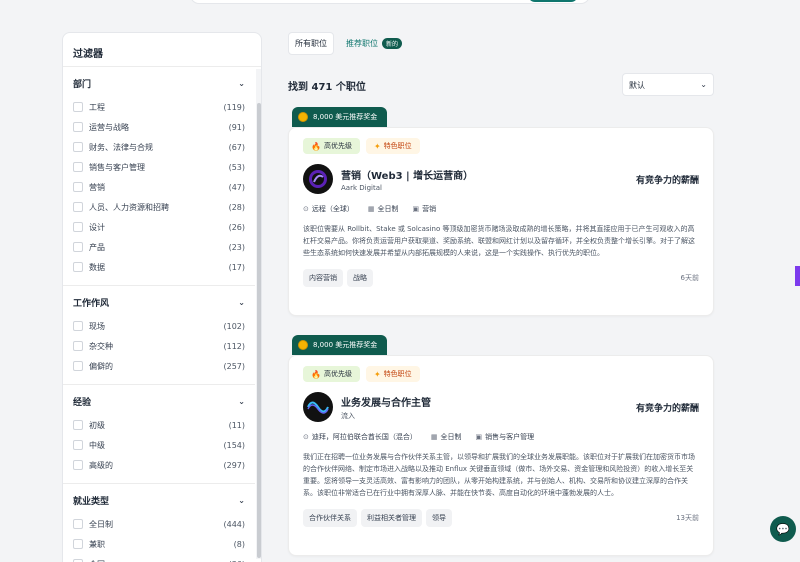  What do you see at coordinates (159, 445) in the screenshot?
I see `filter-option: 中级 (154)` at bounding box center [159, 445].